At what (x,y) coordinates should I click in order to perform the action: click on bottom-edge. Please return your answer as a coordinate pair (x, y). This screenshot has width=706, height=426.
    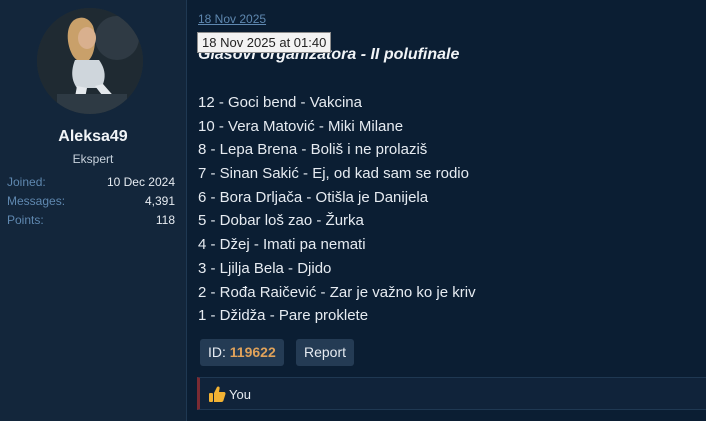
    Looking at the image, I should click on (353, 423).